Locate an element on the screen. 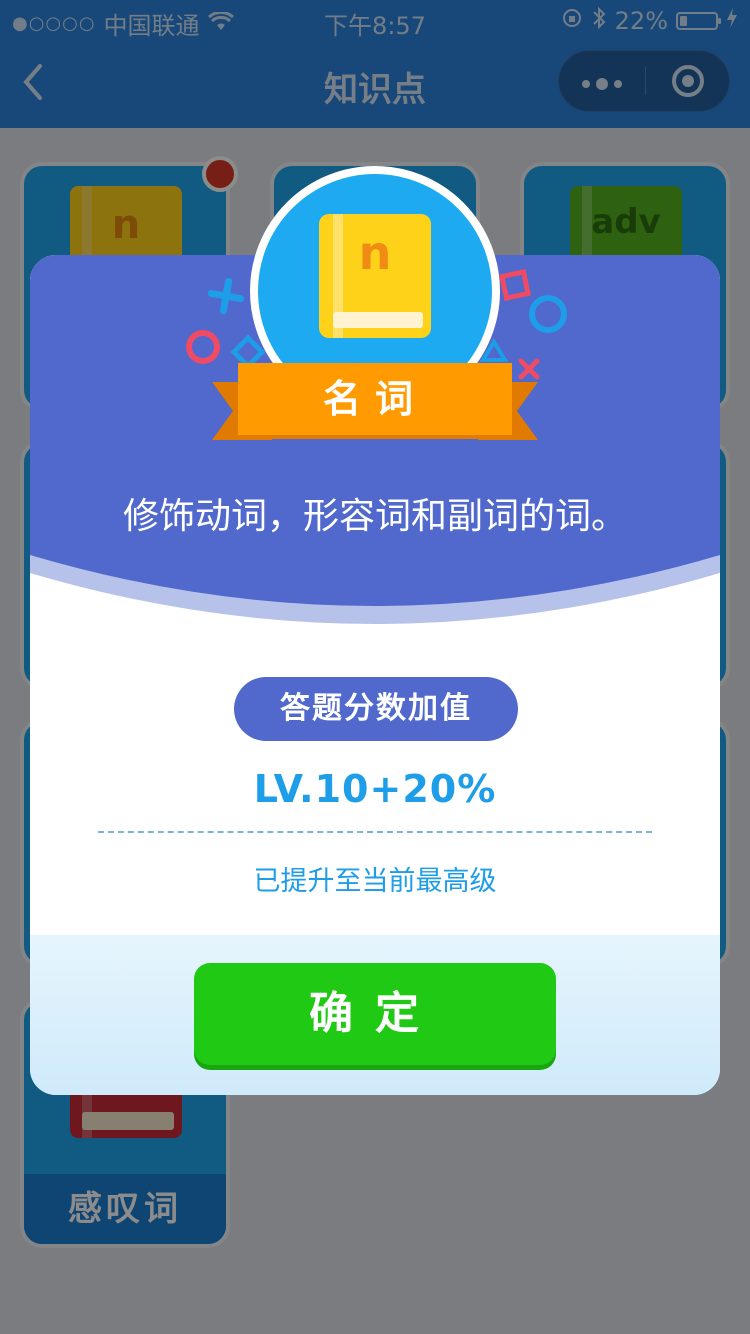  cross-shape-icon is located at coordinates (529, 369).